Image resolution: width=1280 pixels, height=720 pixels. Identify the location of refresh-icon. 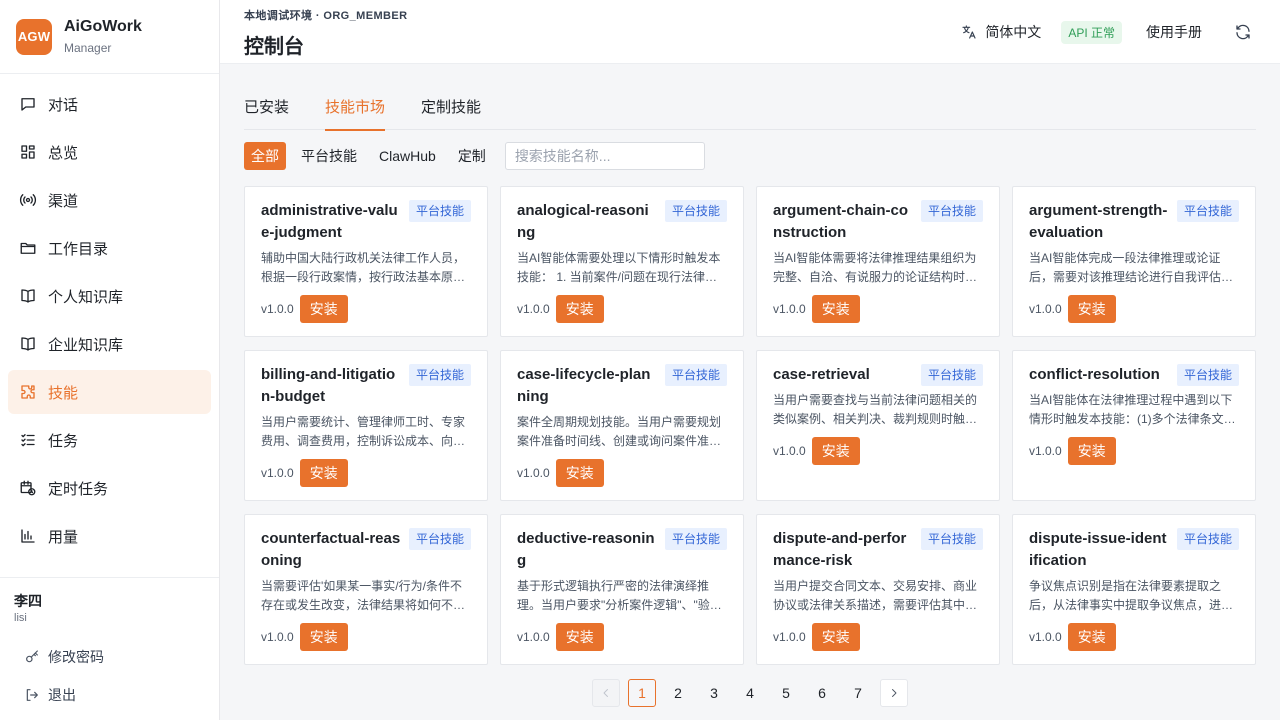
(1243, 32).